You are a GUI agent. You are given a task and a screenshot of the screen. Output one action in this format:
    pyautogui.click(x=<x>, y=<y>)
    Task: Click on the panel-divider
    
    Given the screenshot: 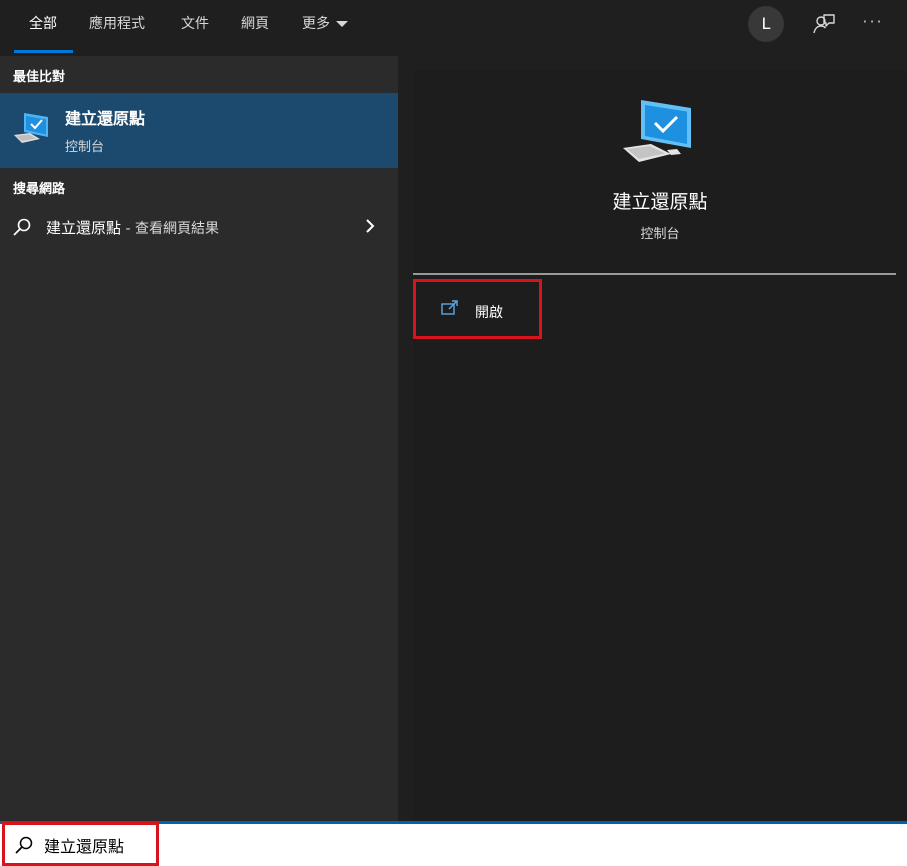 What is the action you would take?
    pyautogui.click(x=405, y=438)
    